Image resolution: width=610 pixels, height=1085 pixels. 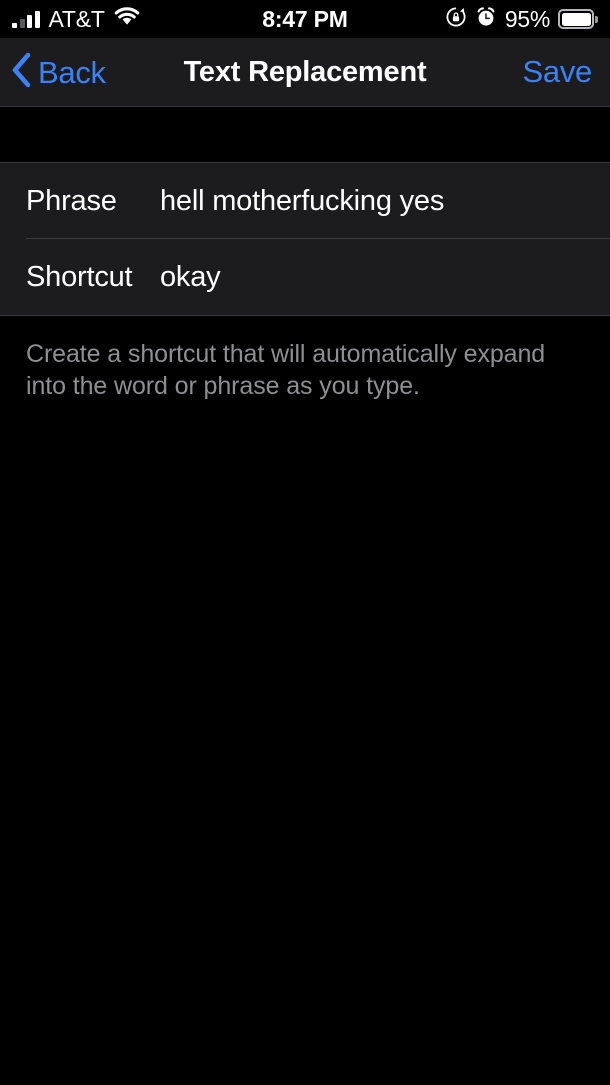 What do you see at coordinates (385, 277) in the screenshot?
I see `shortcut-input: okay` at bounding box center [385, 277].